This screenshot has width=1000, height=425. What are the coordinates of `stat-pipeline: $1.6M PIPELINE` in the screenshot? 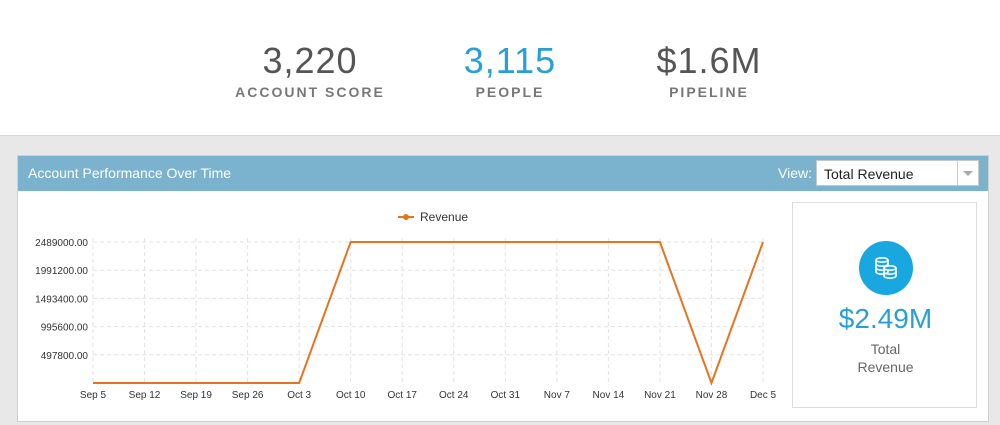 It's located at (709, 70).